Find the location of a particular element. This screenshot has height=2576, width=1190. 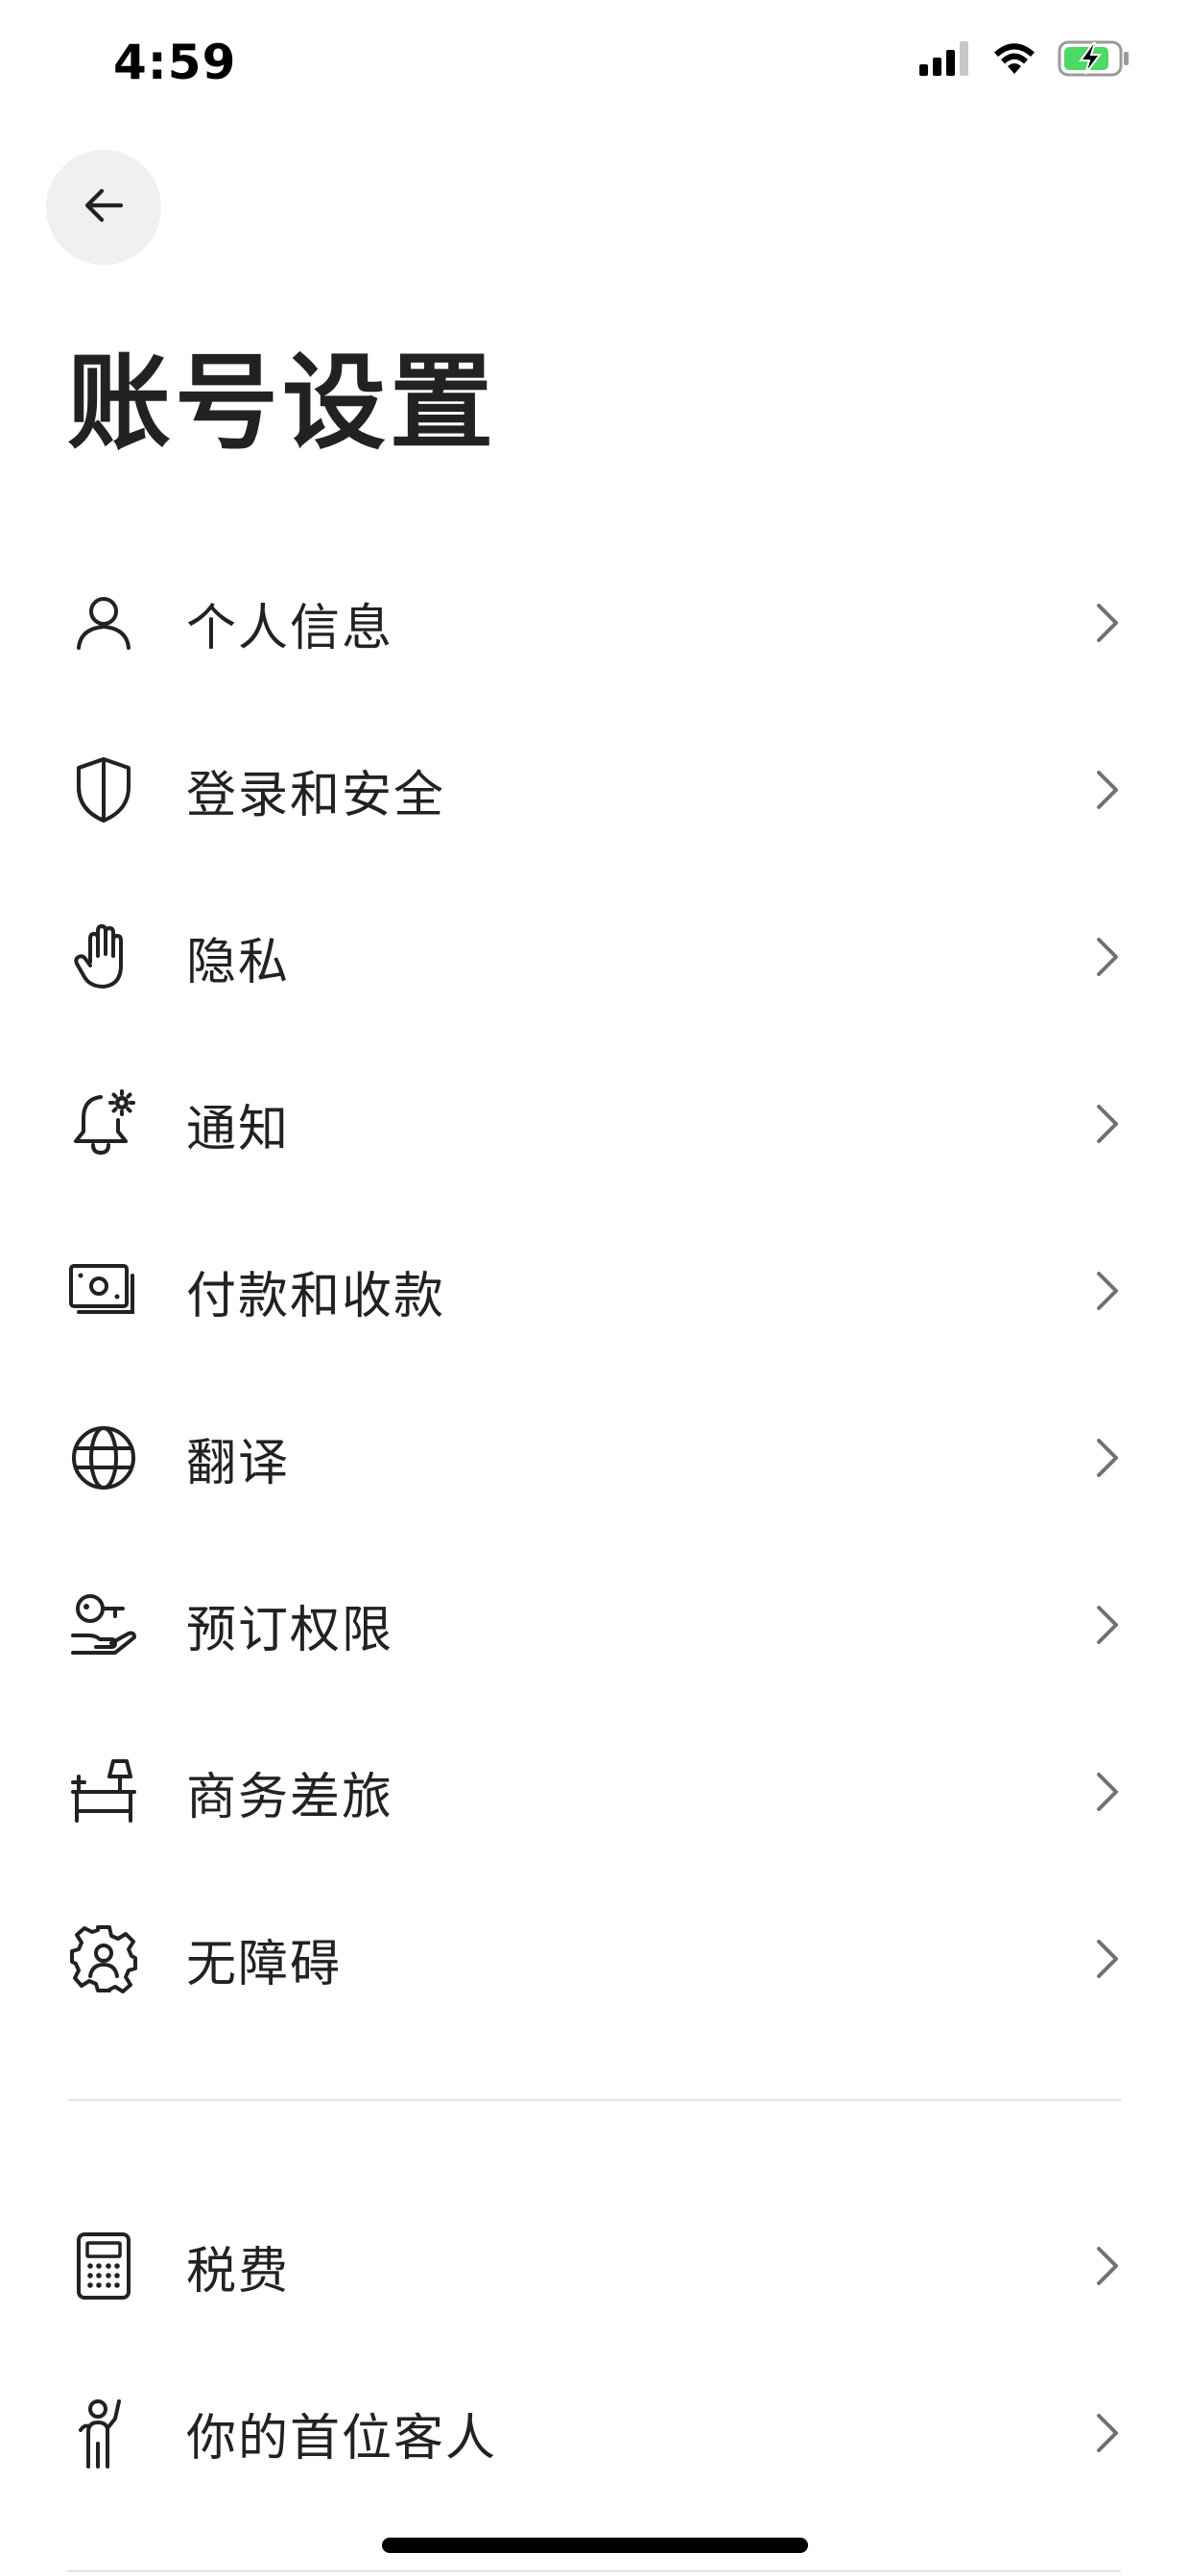

menu-item-label: 商务差旅 is located at coordinates (290, 1797).